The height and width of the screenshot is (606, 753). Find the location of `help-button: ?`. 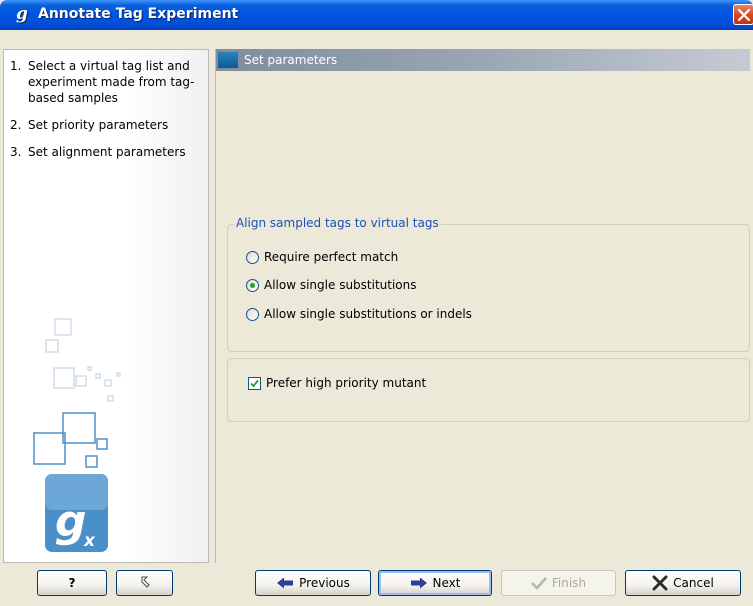

help-button: ? is located at coordinates (72, 583).